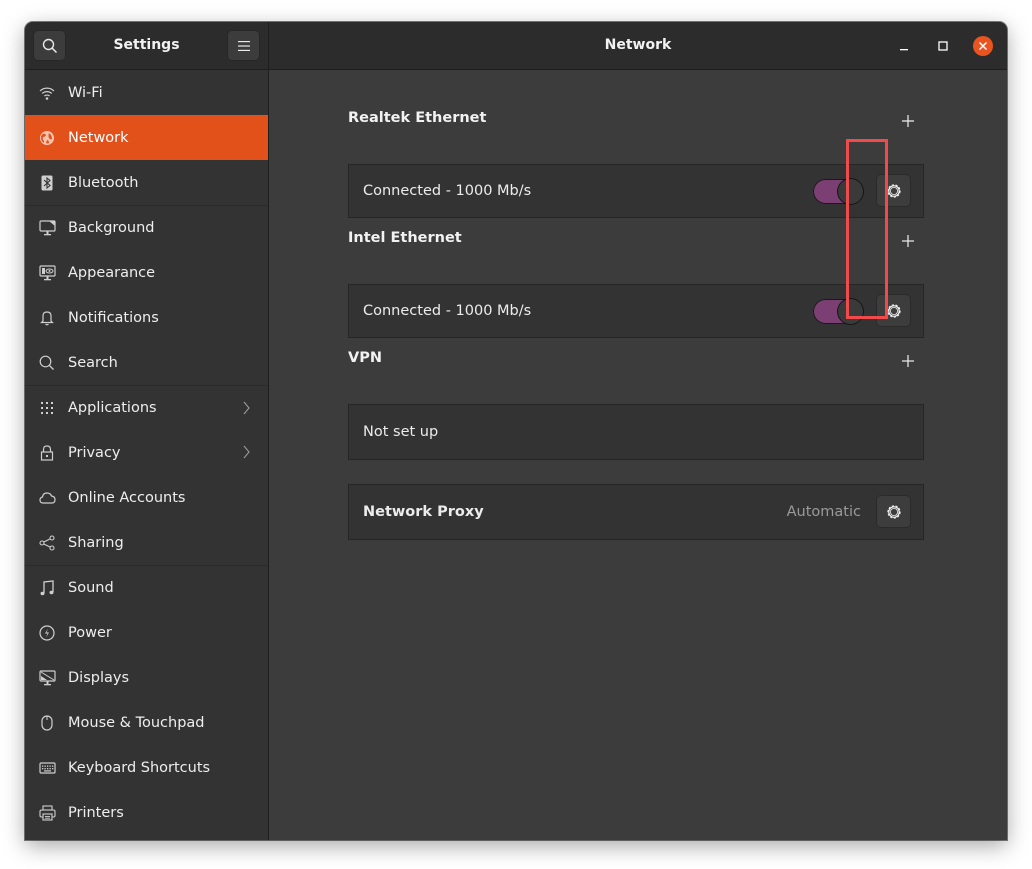 This screenshot has width=1032, height=869. What do you see at coordinates (146, 182) in the screenshot?
I see `sidebar-item-bluetooth: Bluetooth` at bounding box center [146, 182].